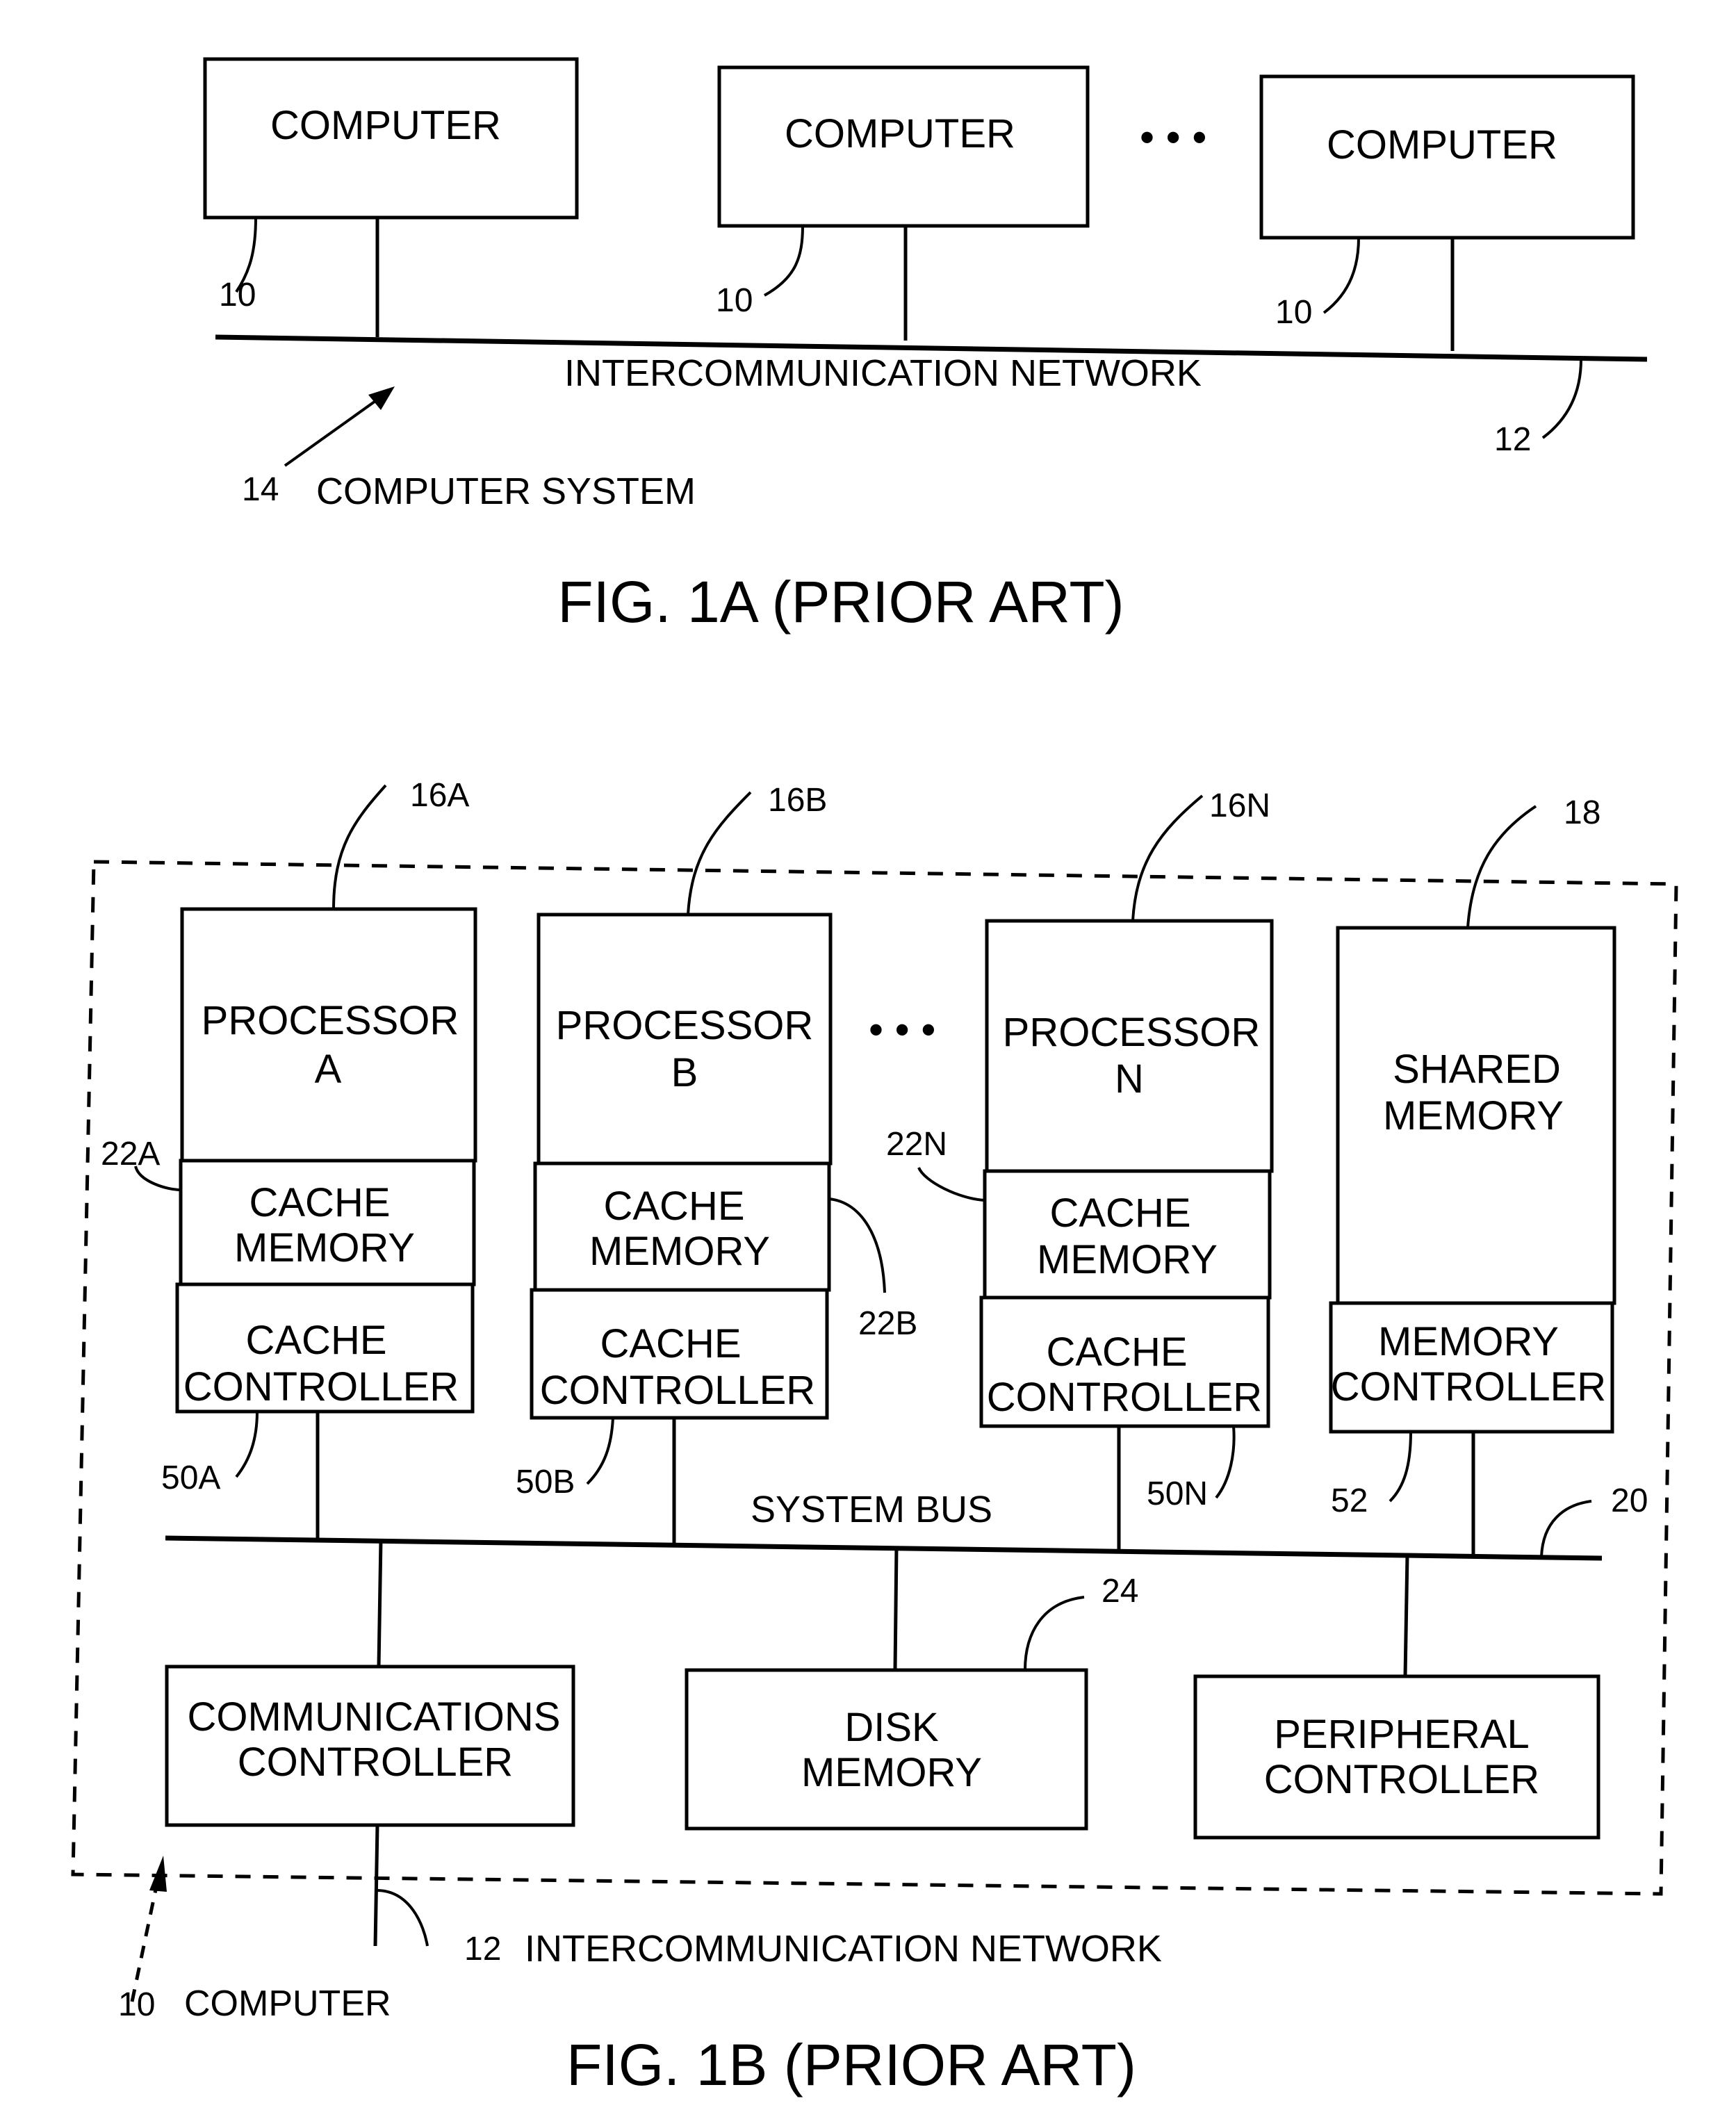 Image resolution: width=1736 pixels, height=2126 pixels. I want to click on ref-label: 52, so click(1349, 1500).